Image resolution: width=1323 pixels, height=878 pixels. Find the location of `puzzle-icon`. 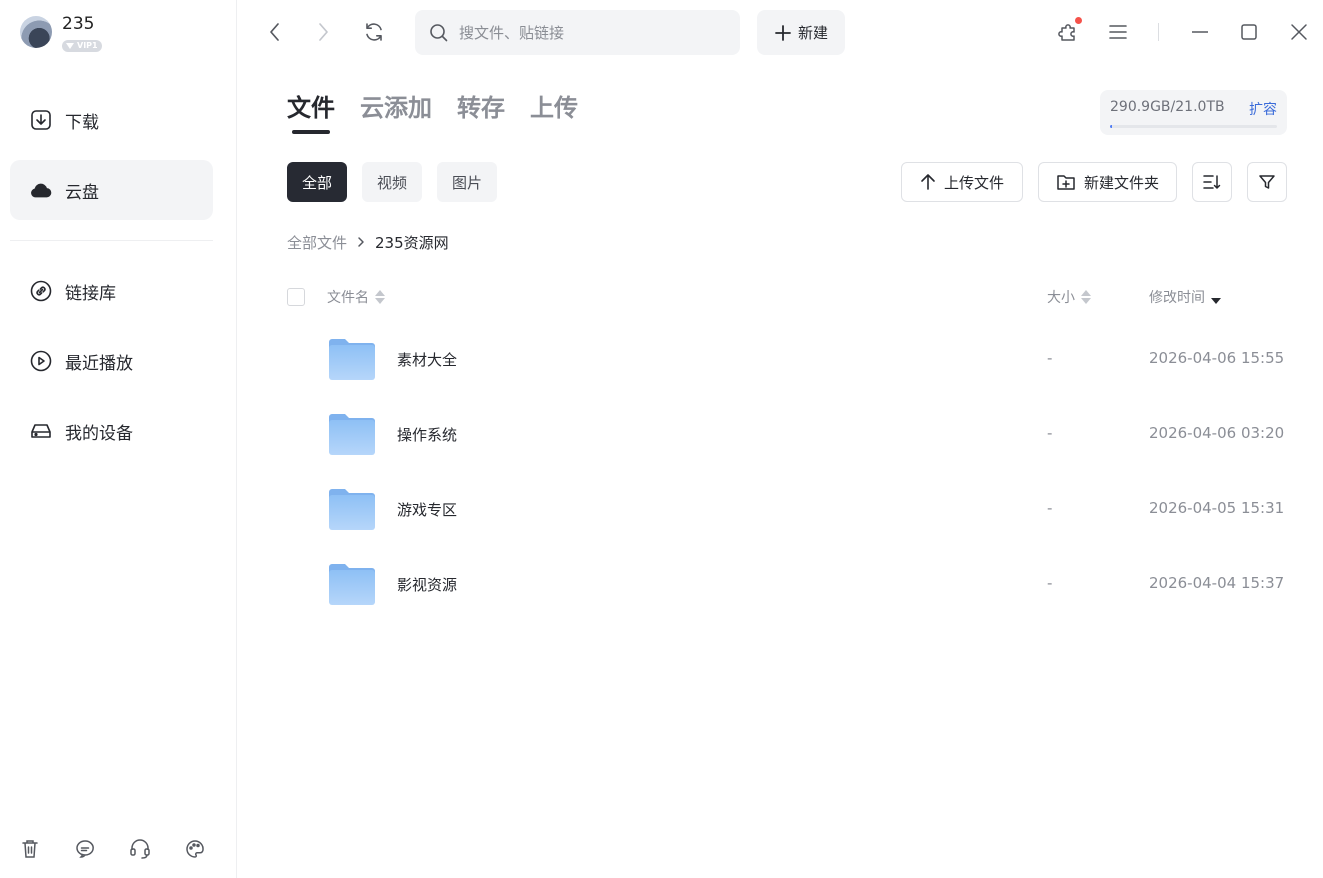

puzzle-icon is located at coordinates (1066, 32).